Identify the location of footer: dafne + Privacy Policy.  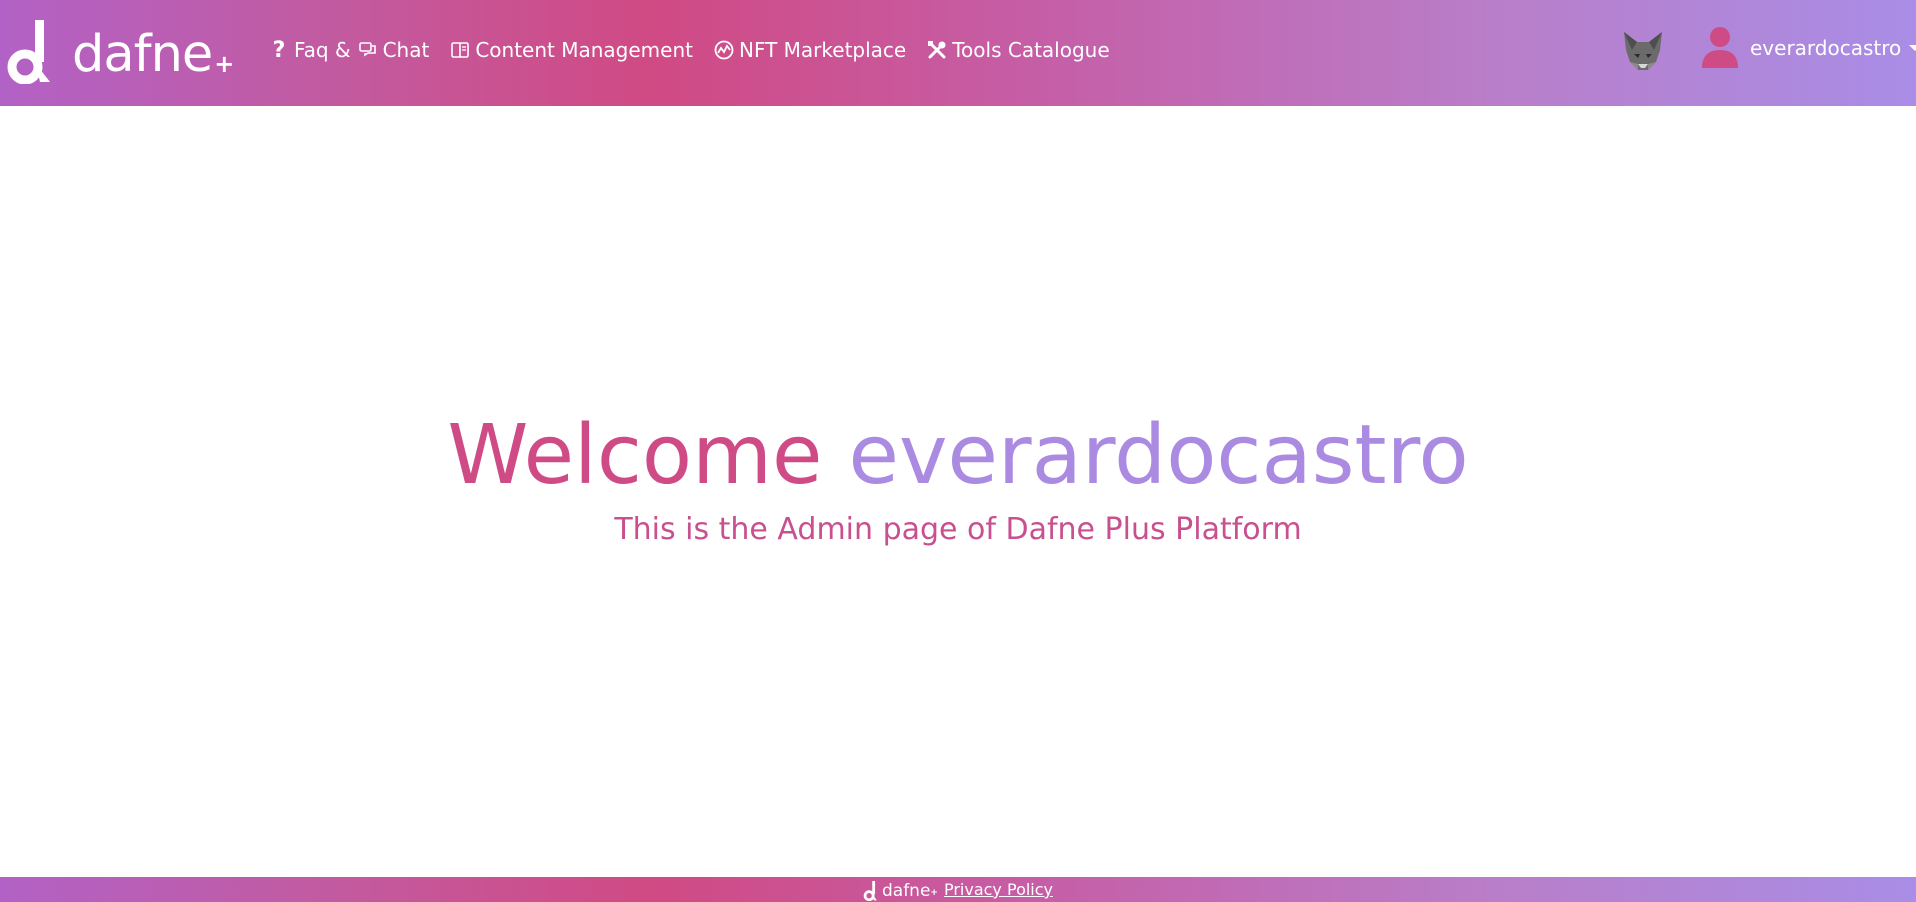
(958, 889).